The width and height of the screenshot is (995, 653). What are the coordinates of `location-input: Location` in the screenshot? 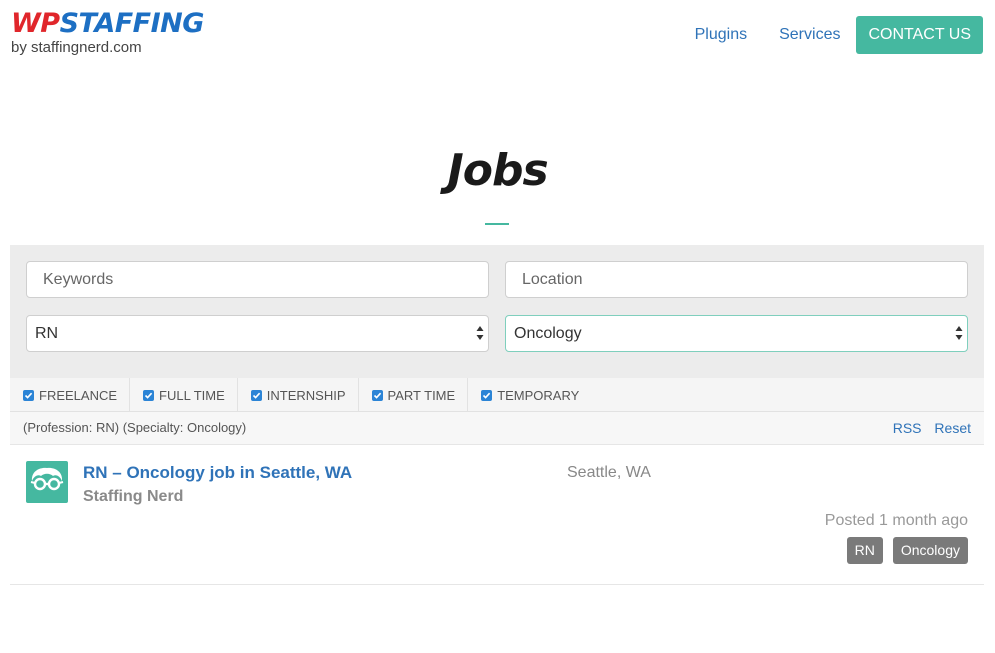 It's located at (736, 279).